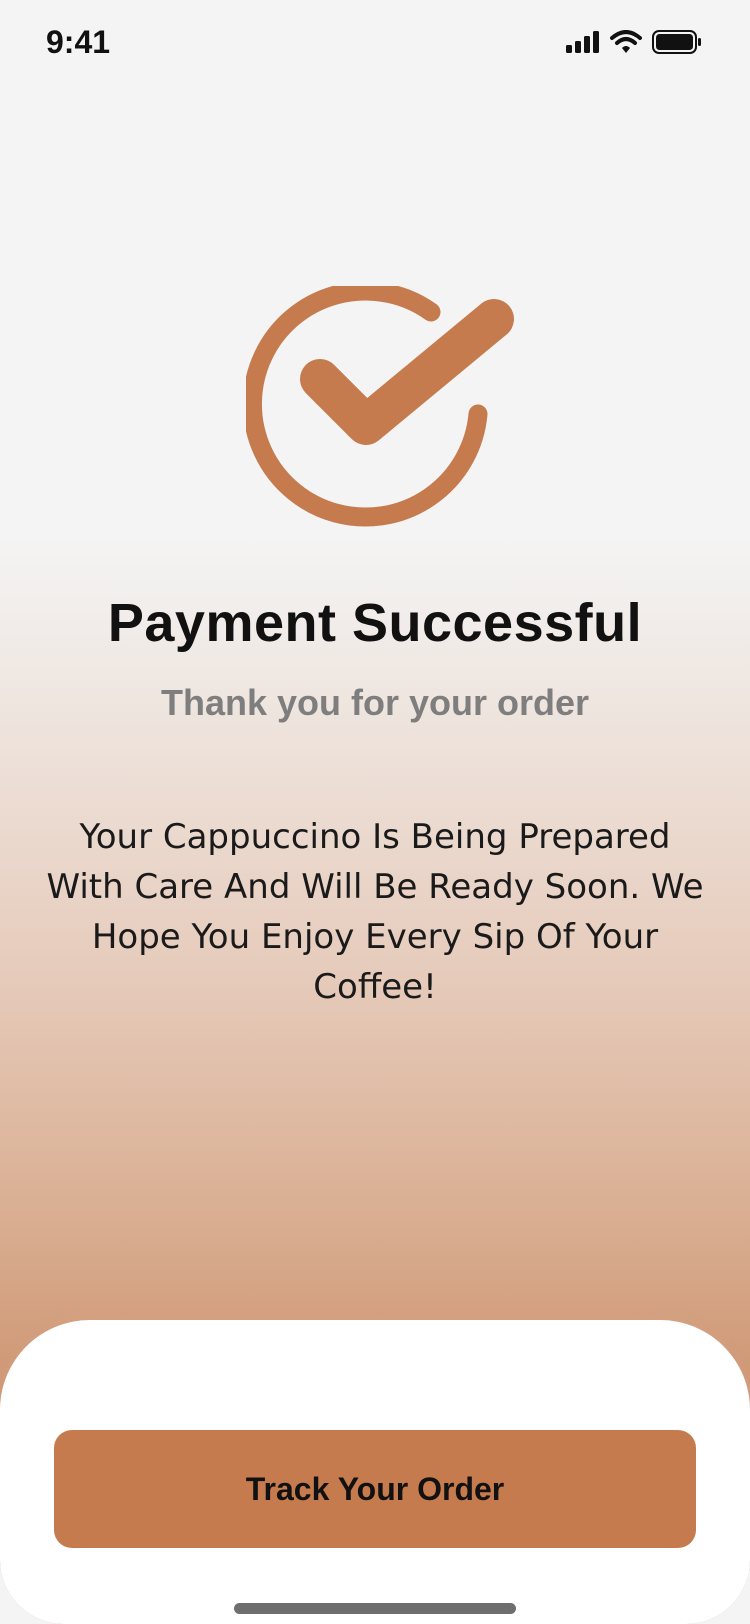 This screenshot has width=750, height=1624. Describe the element at coordinates (583, 44) in the screenshot. I see `cellular-signal-icon` at that location.